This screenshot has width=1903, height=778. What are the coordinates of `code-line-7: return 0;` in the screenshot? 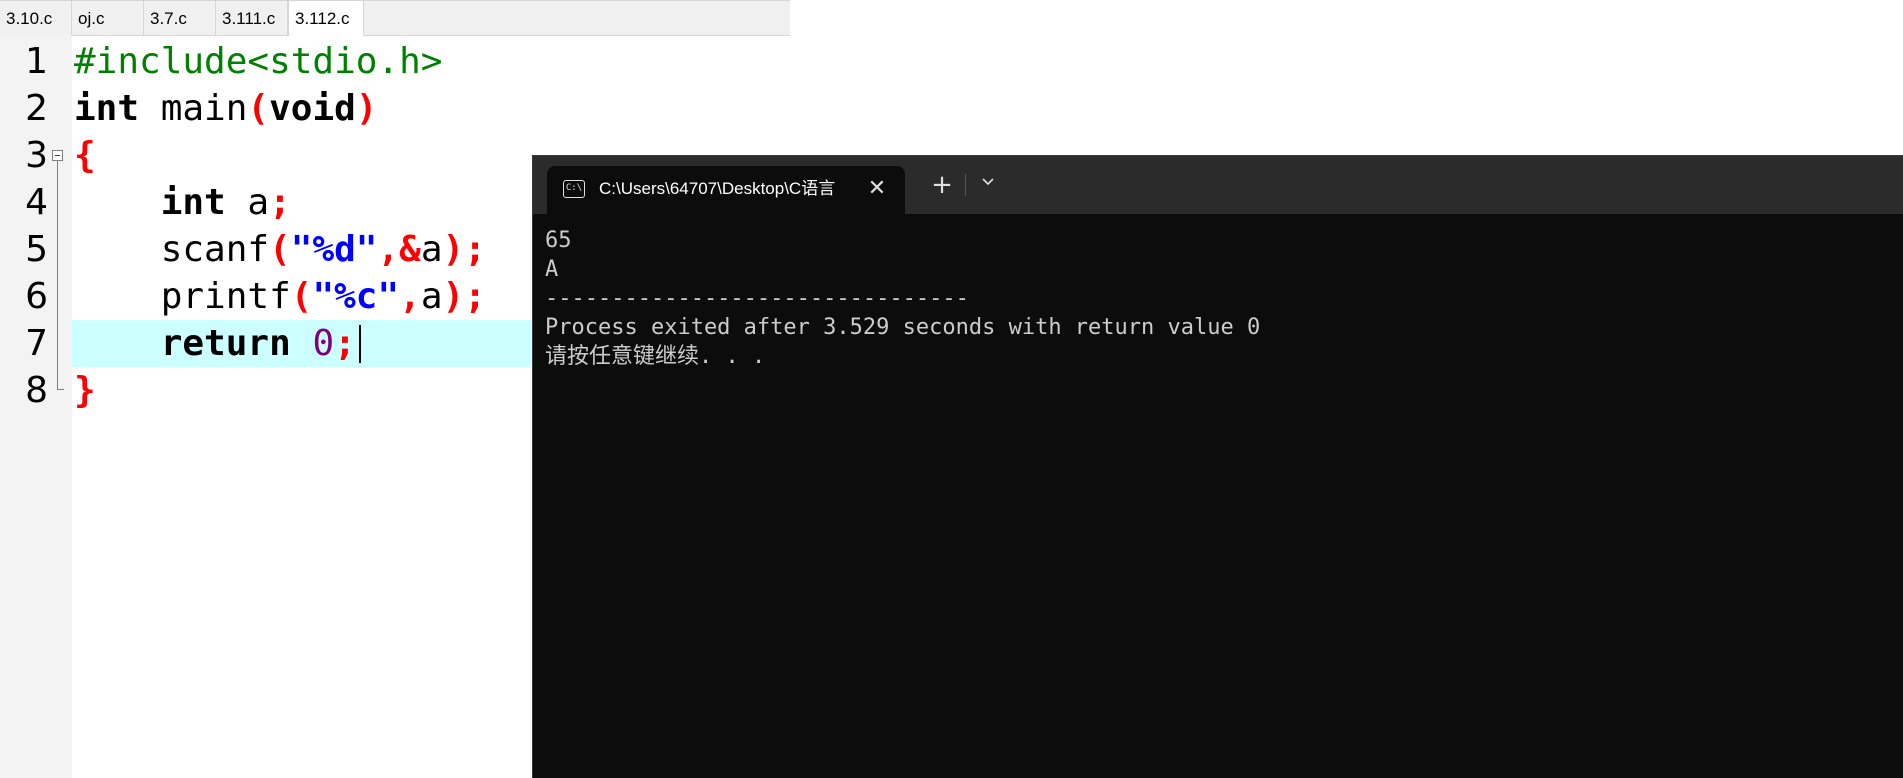 It's located at (215, 343).